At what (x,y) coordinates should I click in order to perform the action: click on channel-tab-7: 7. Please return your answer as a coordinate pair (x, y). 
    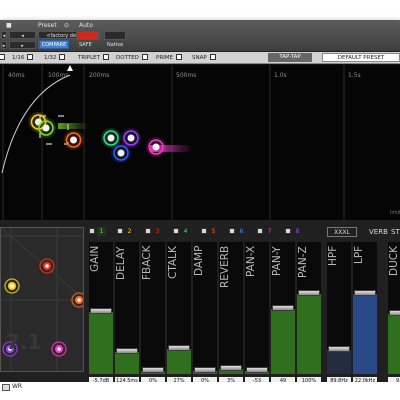
    Looking at the image, I should click on (265, 232).